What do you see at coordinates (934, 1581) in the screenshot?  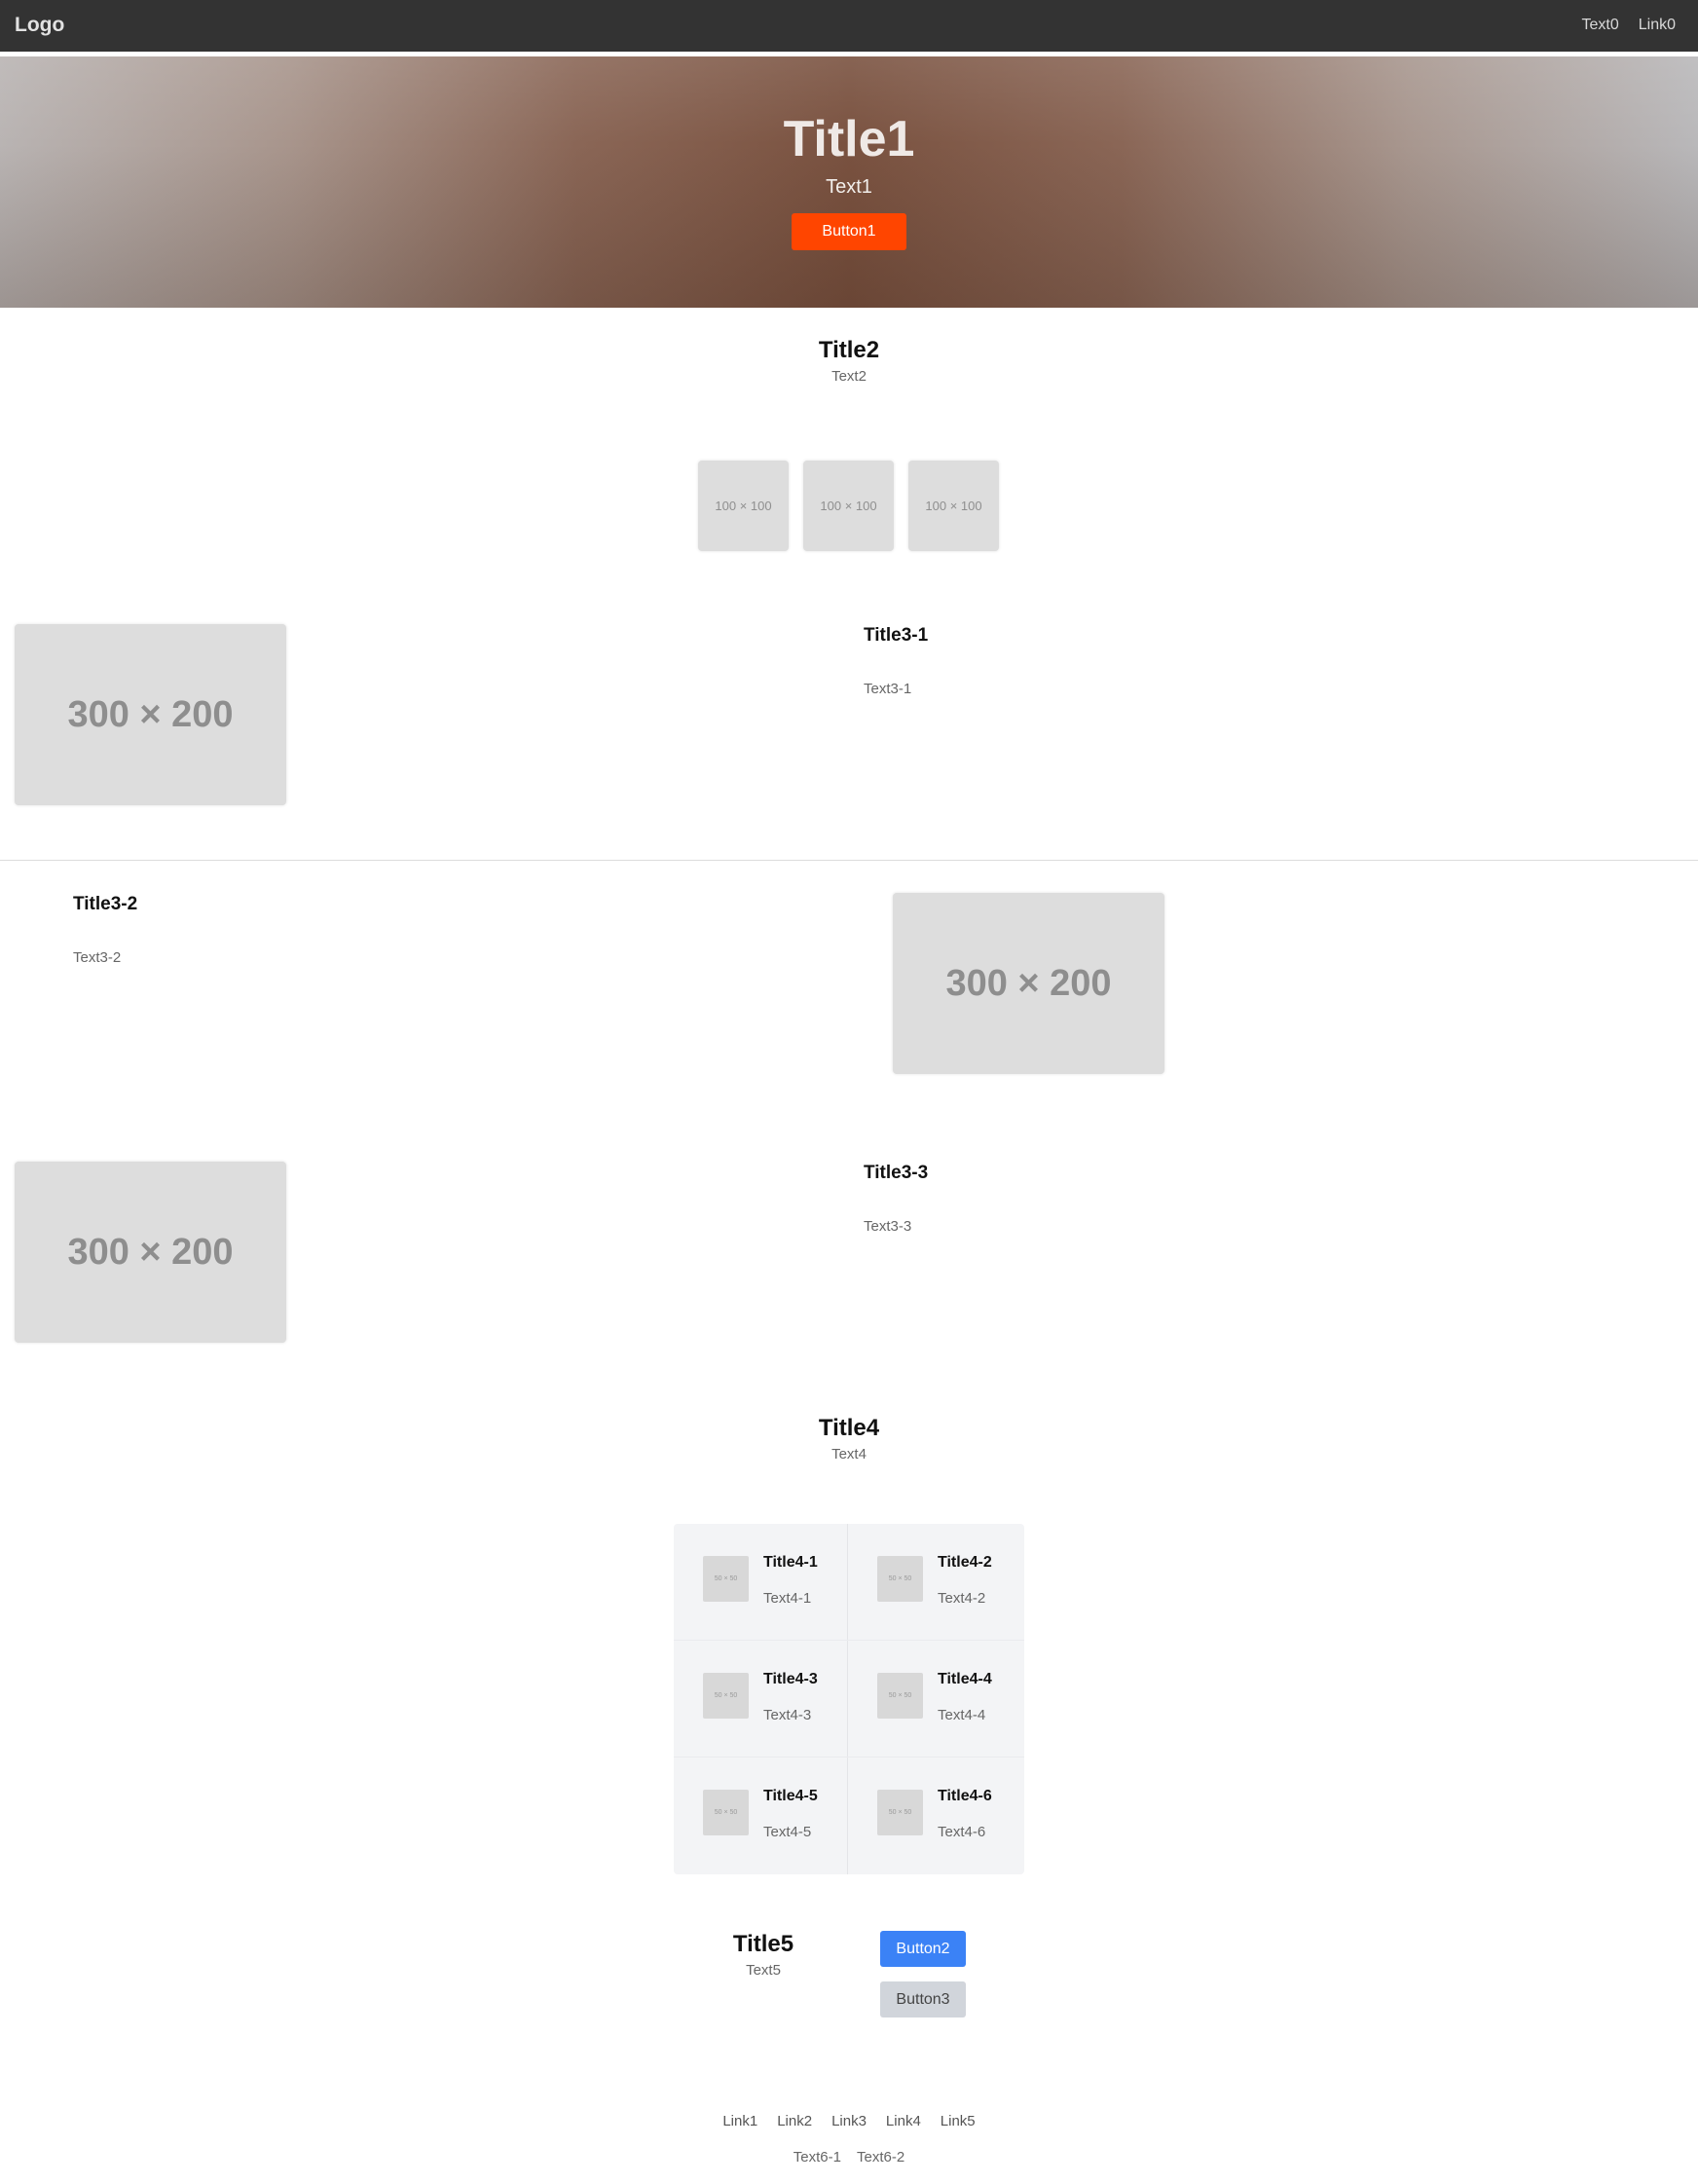 I see `grid-item: 50 × 50 Title4-2 Text4-2` at bounding box center [934, 1581].